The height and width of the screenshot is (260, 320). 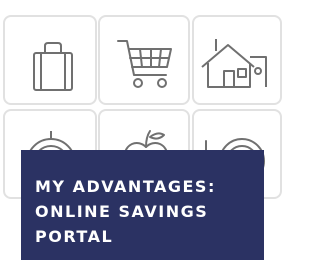 I want to click on category-tile-shopping, so click(x=144, y=60).